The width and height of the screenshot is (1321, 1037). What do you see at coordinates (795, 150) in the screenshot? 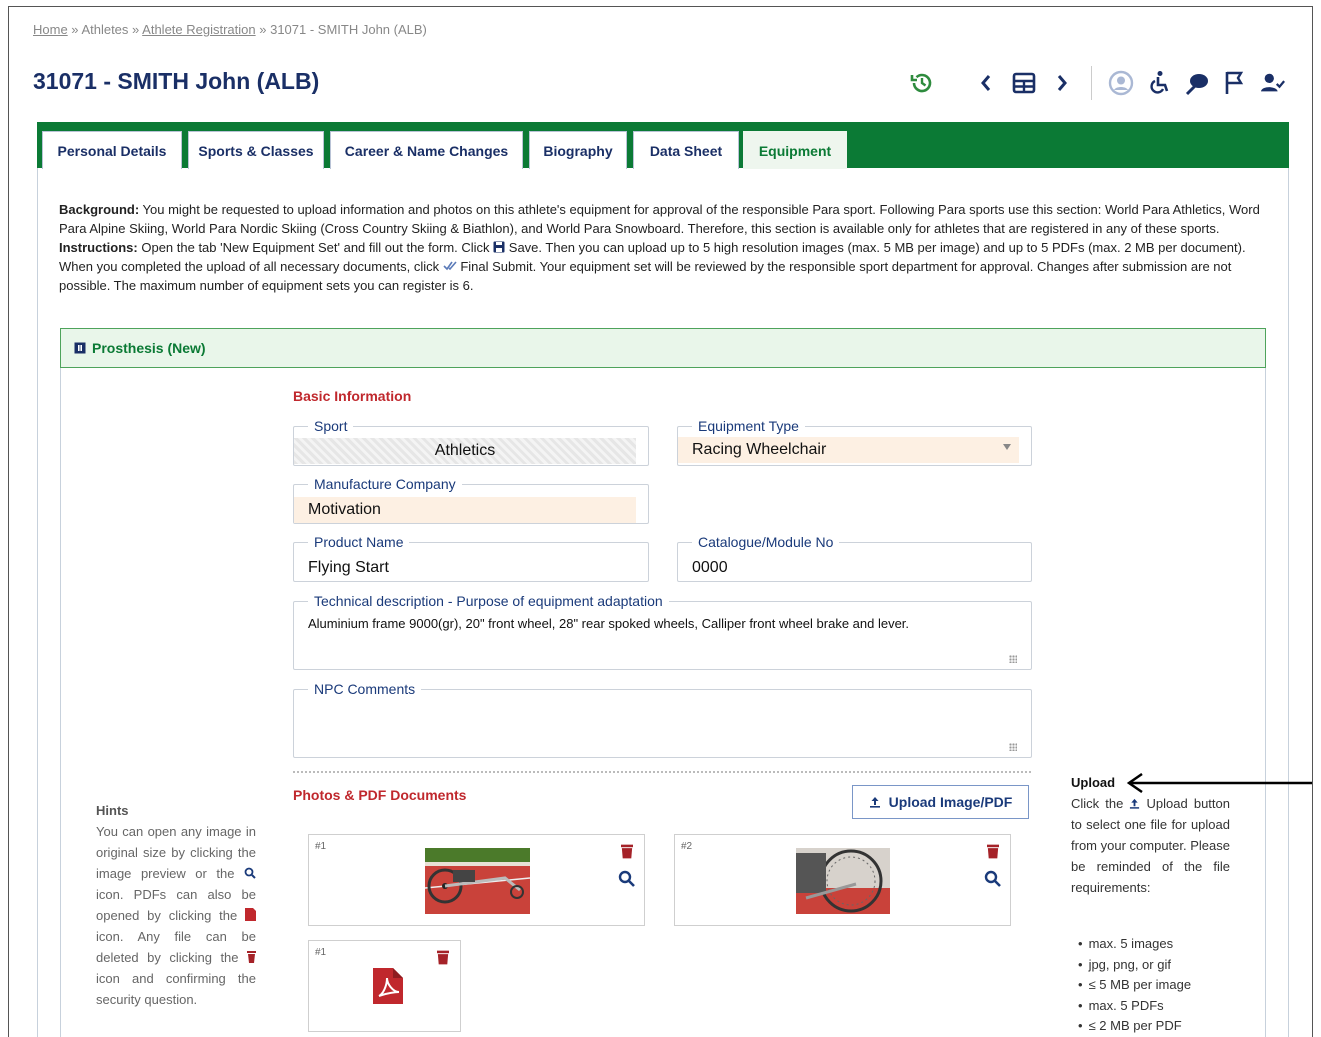
I see `tab-equipment: Equipment` at bounding box center [795, 150].